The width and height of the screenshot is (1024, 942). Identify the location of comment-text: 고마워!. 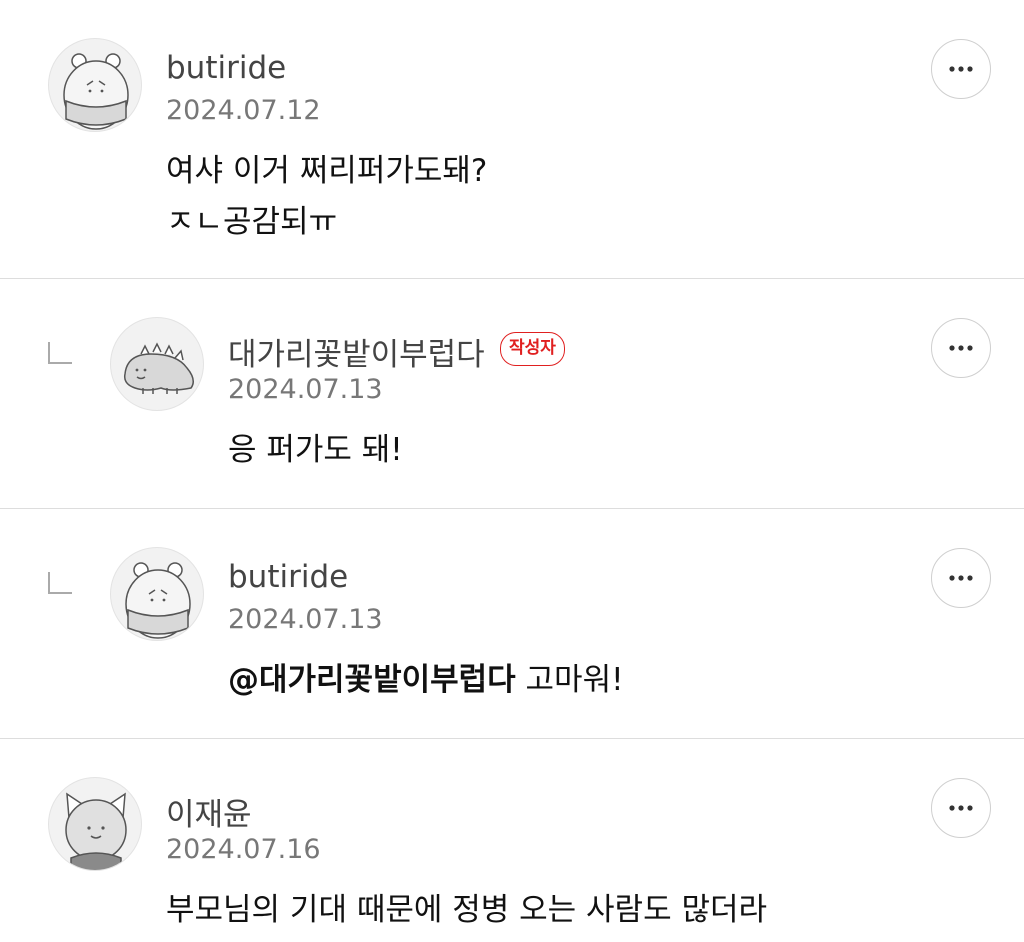
(569, 680).